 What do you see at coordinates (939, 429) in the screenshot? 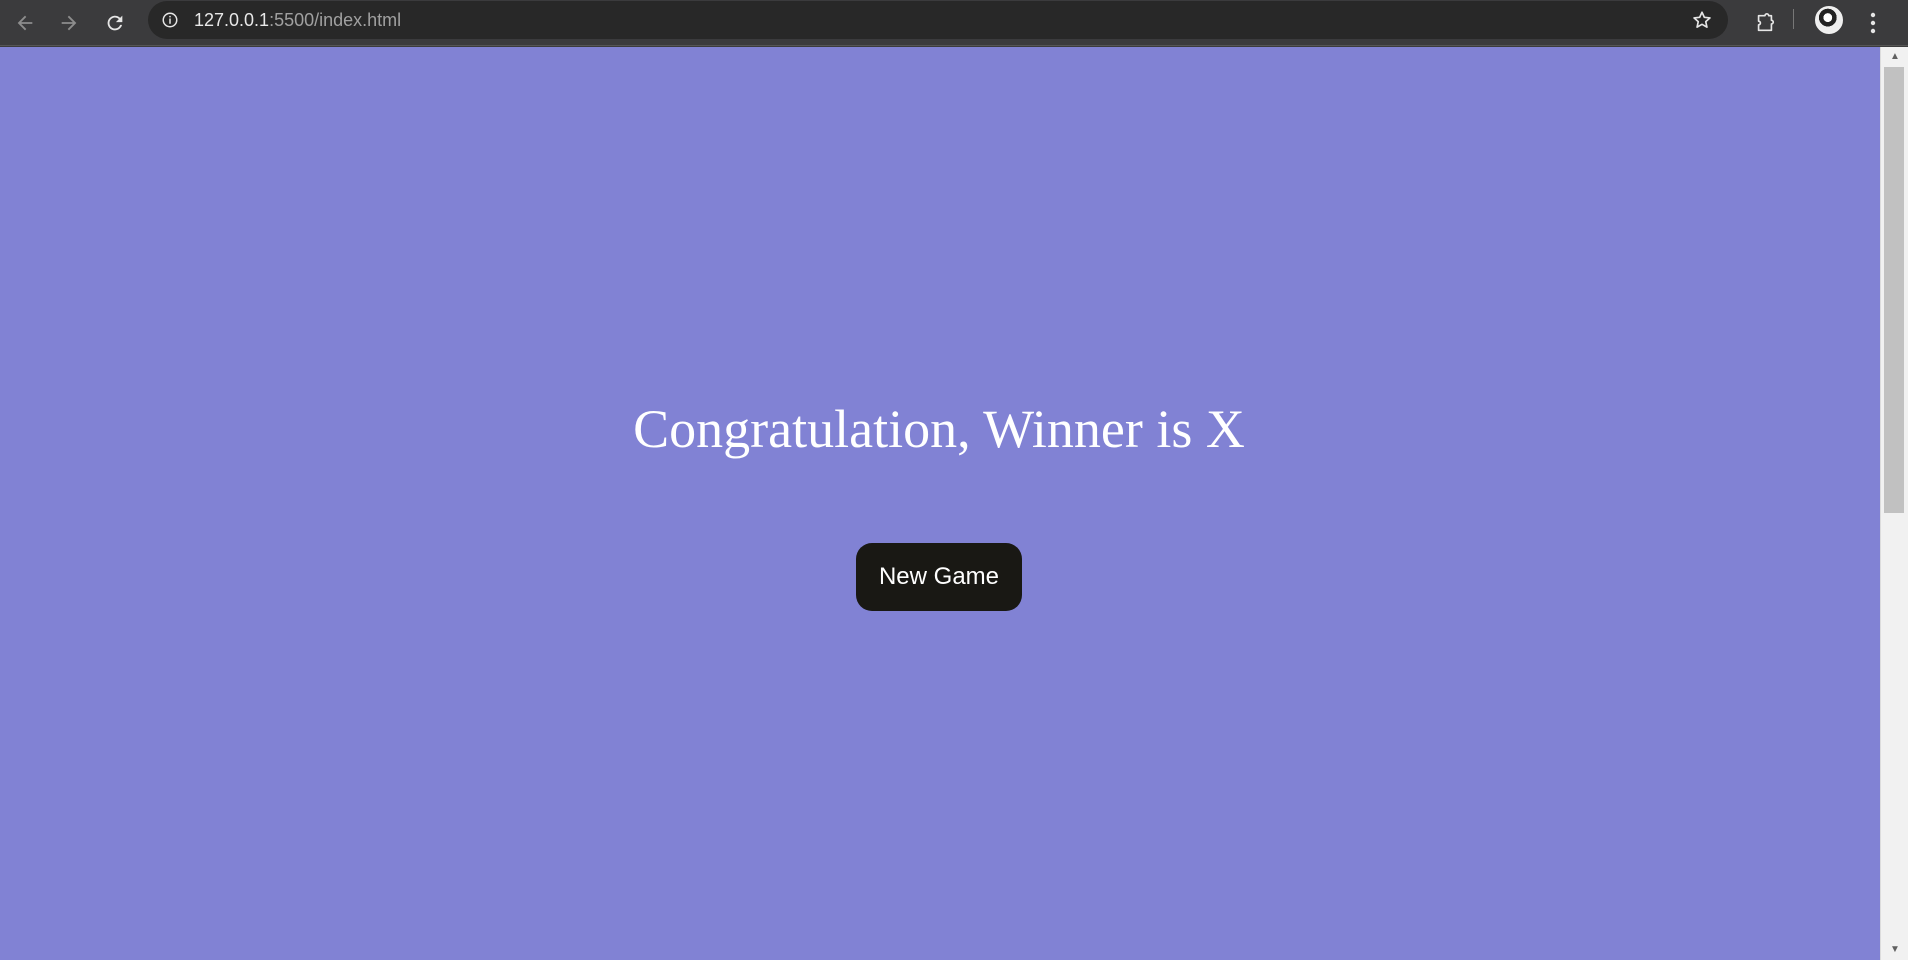
I see `winner-message: Congratulation, Winner is X` at bounding box center [939, 429].